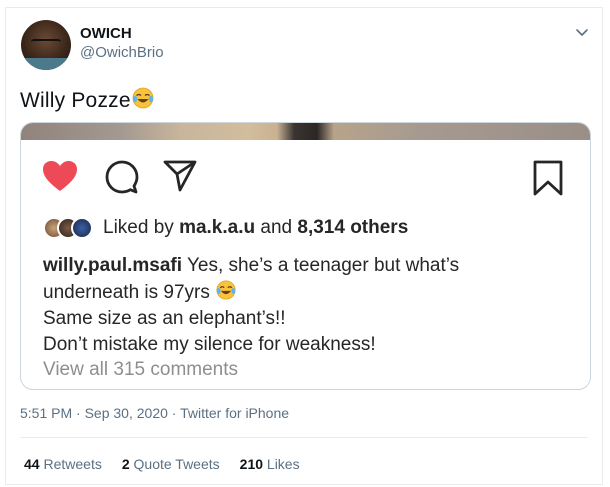 Image resolution: width=610 pixels, height=487 pixels. What do you see at coordinates (548, 178) in the screenshot?
I see `bookmark-icon` at bounding box center [548, 178].